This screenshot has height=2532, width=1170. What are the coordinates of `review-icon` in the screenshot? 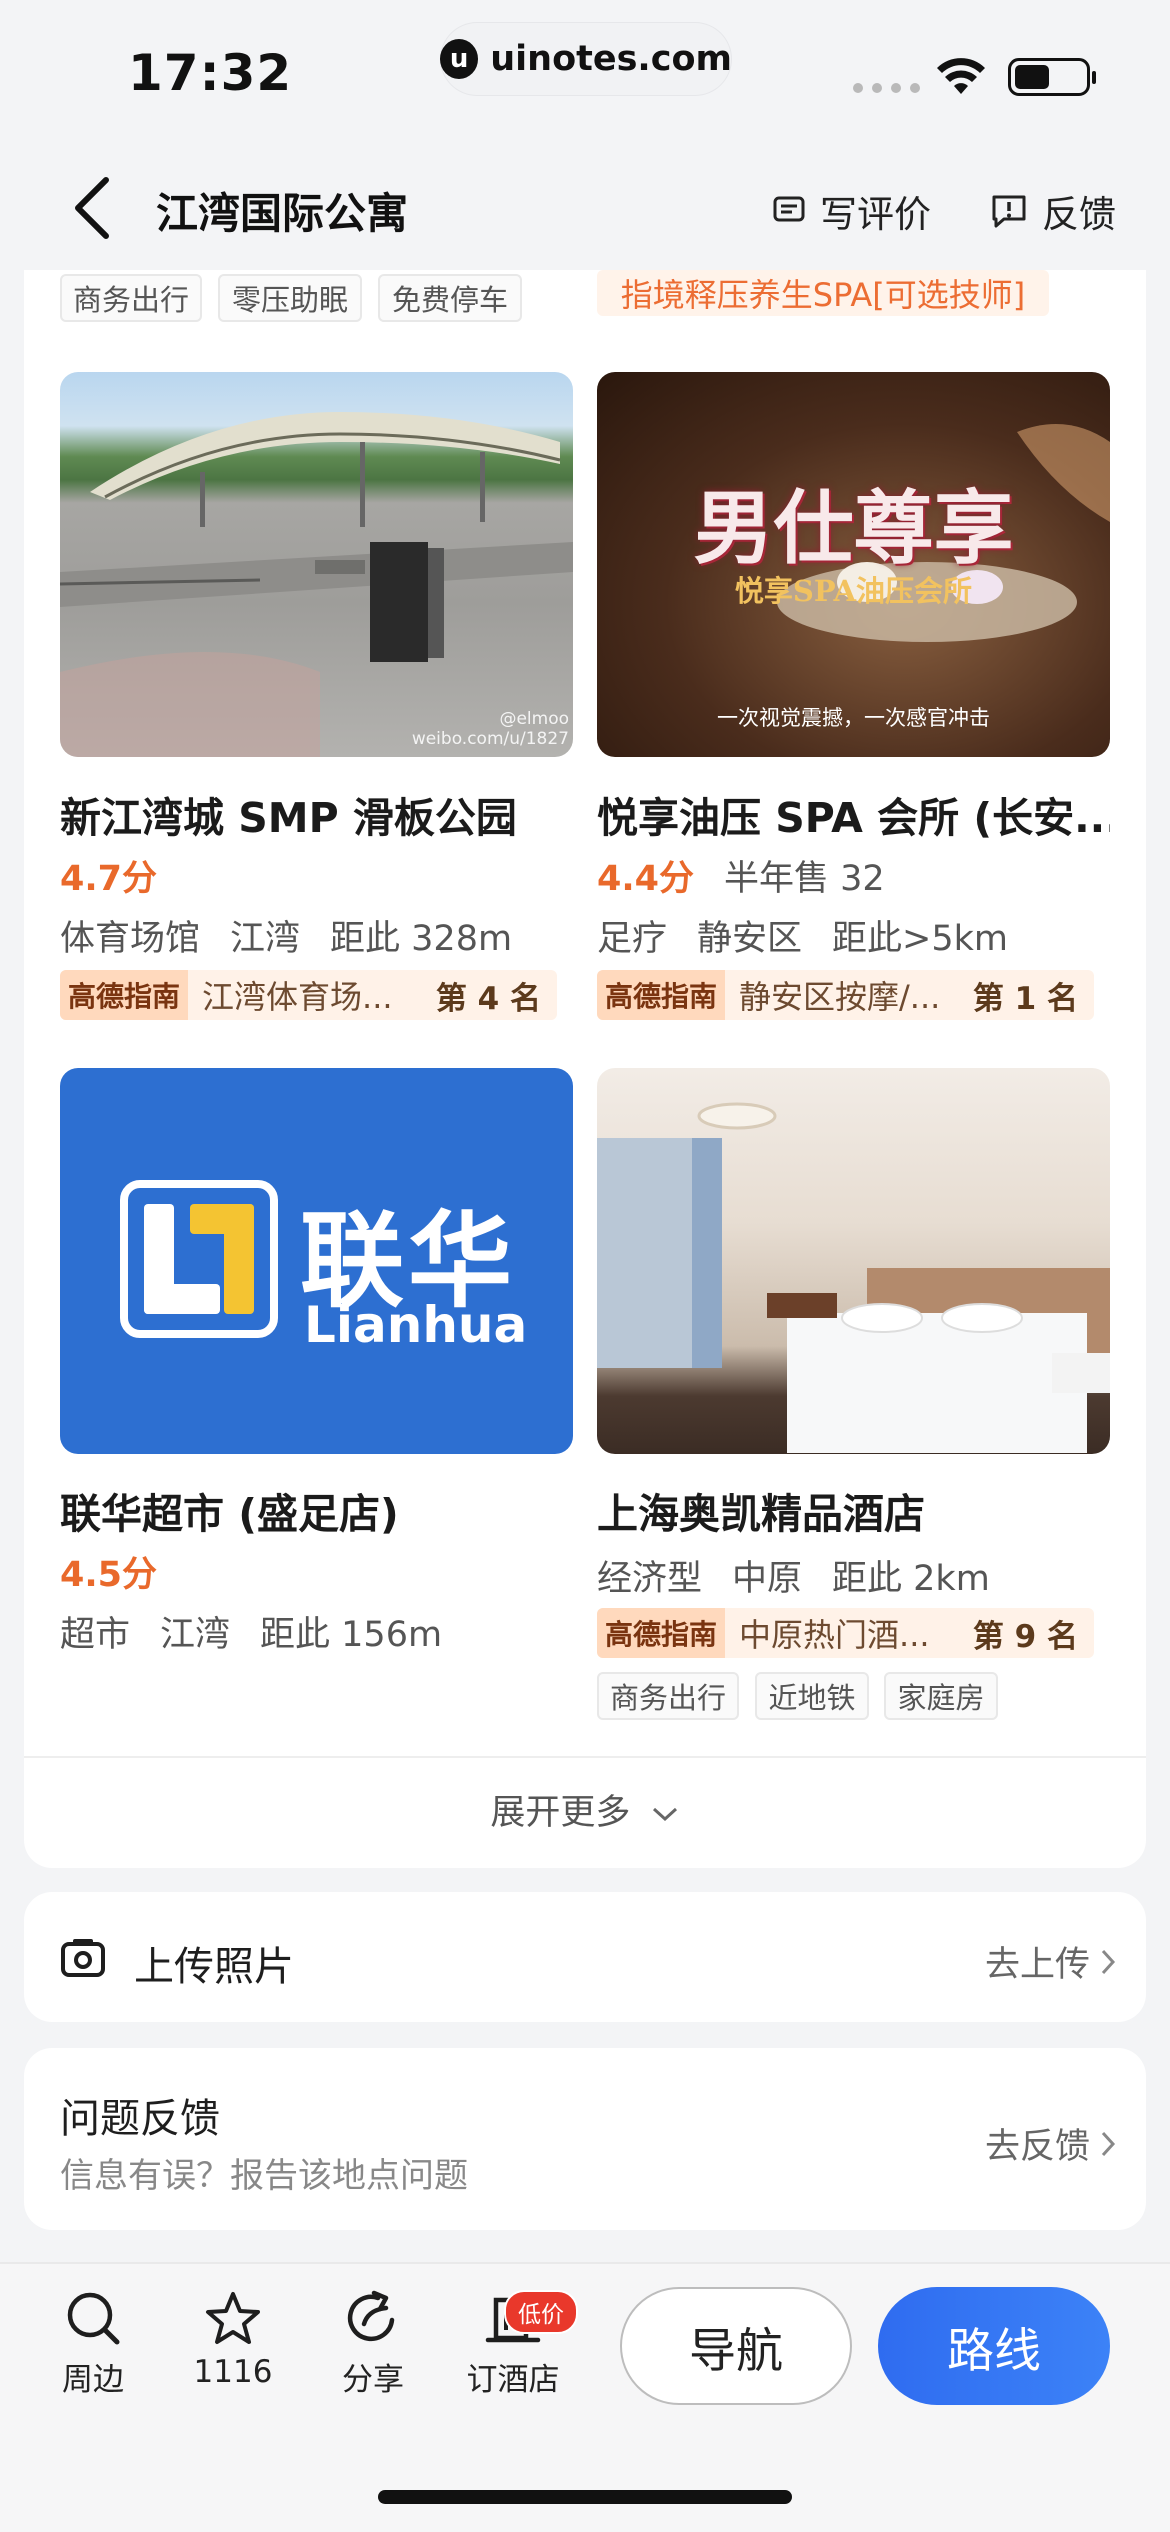 It's located at (789, 209).